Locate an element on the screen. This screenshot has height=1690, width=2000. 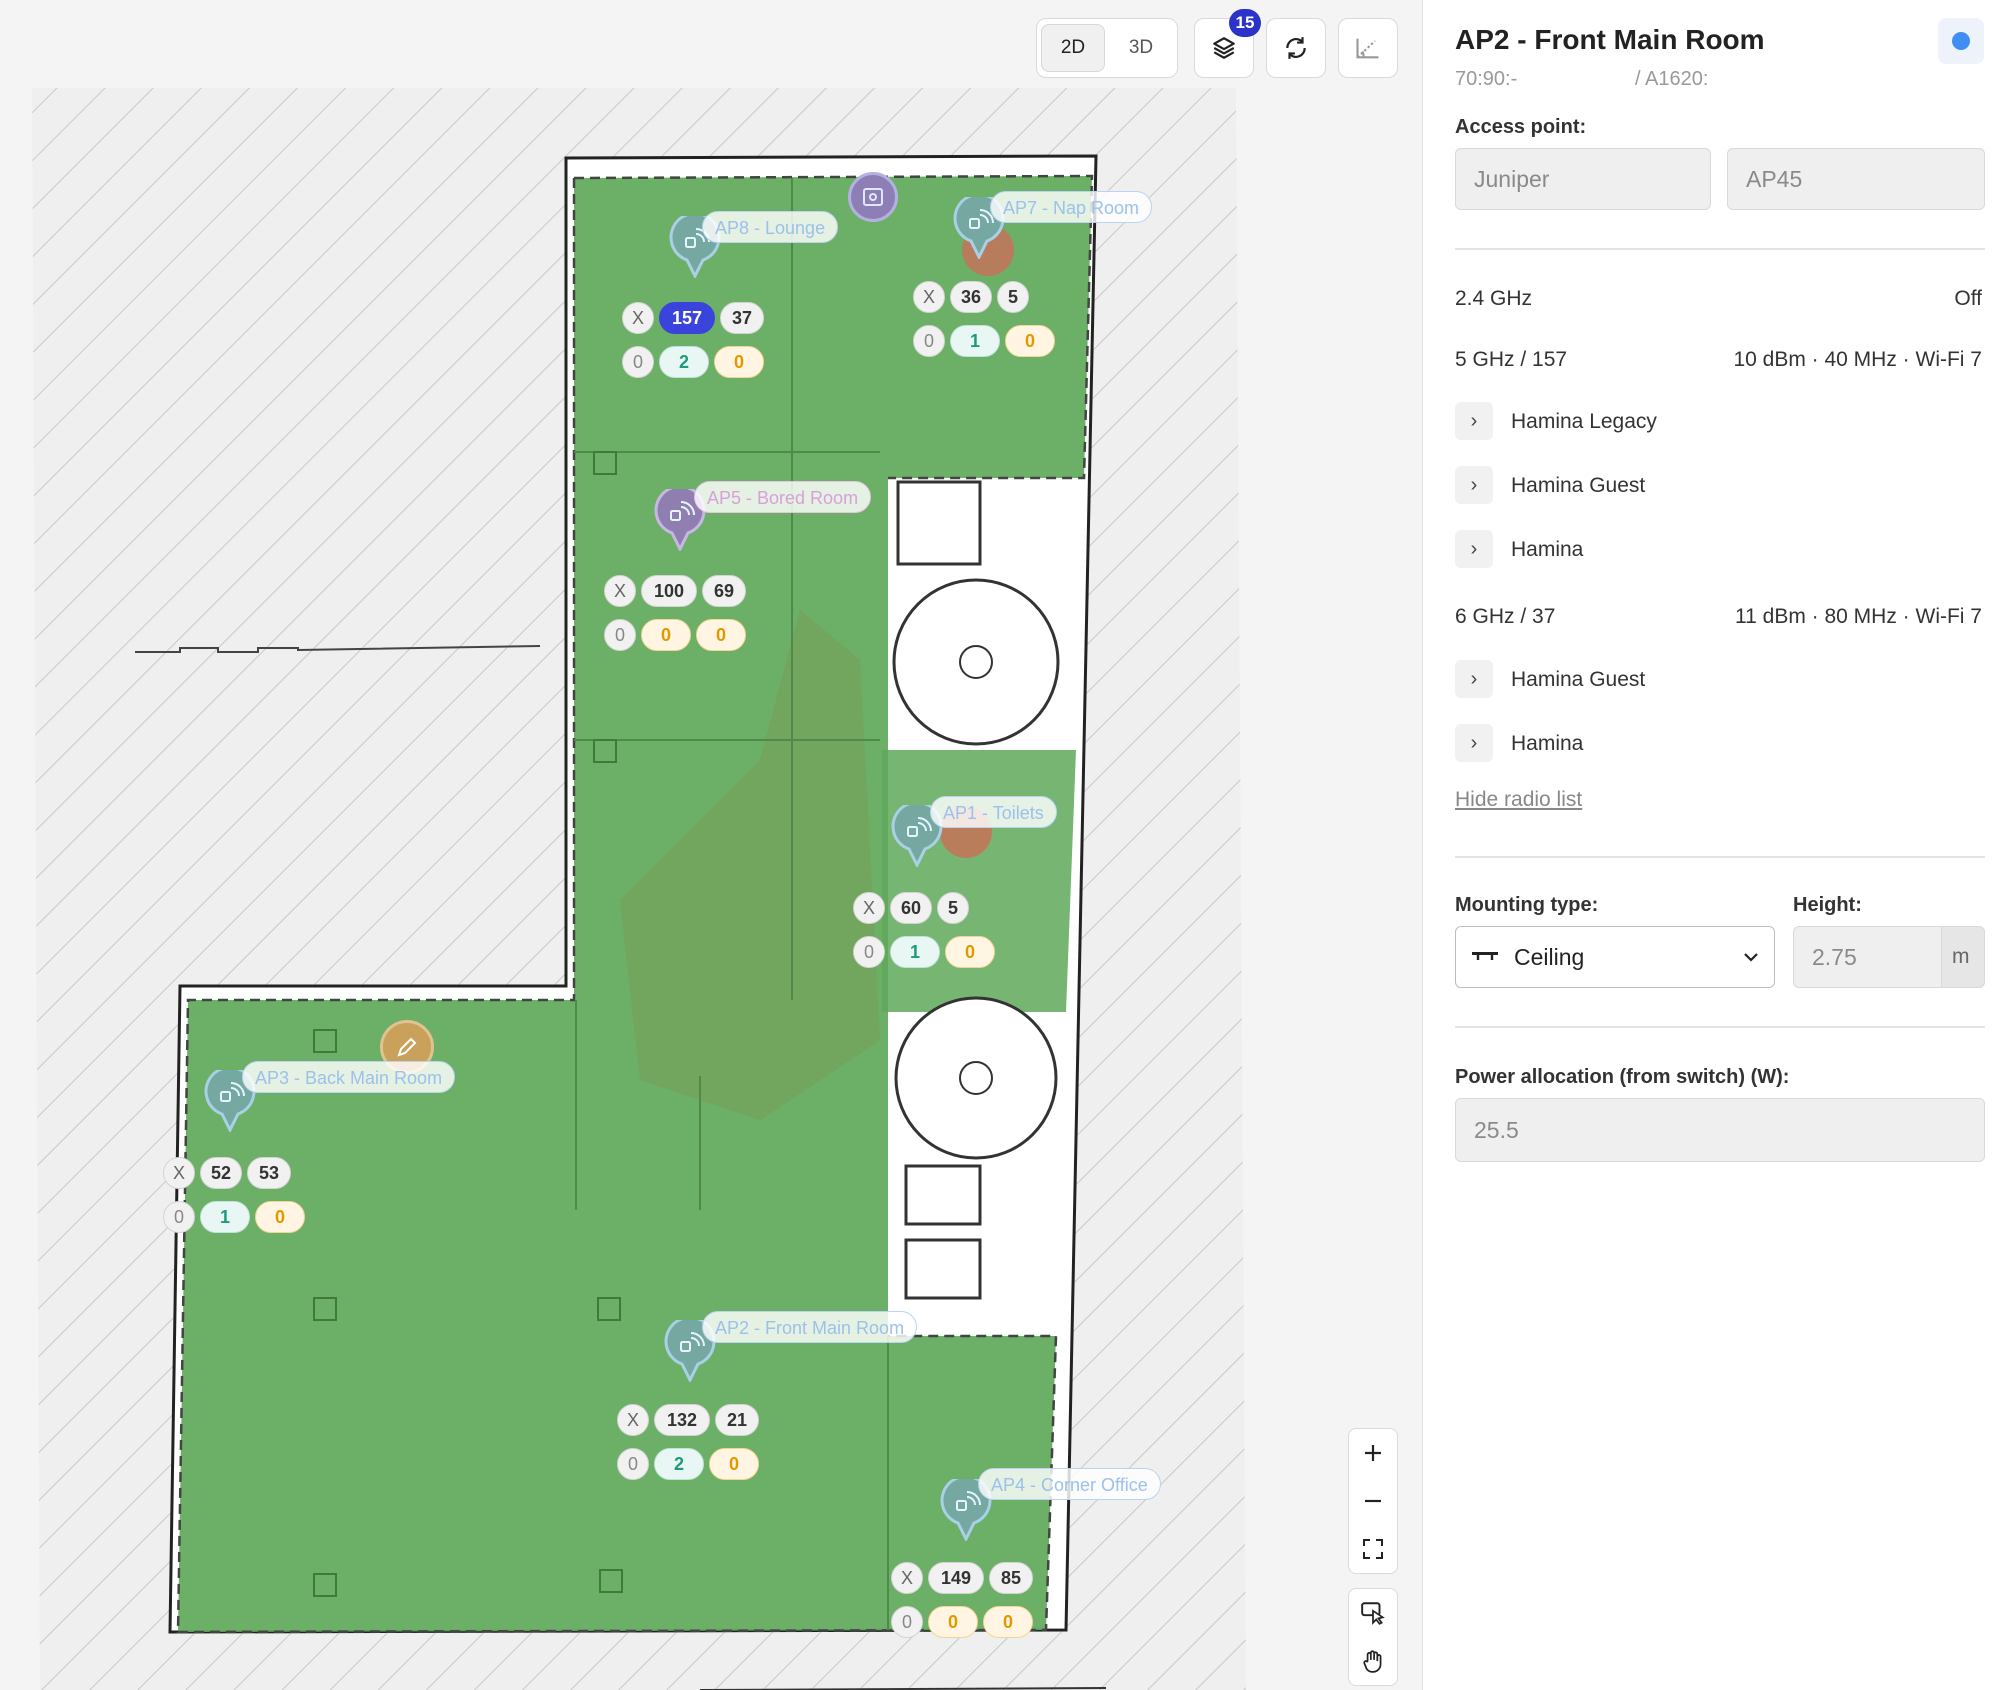
channel-5ghz-chip: 60 is located at coordinates (911, 908).